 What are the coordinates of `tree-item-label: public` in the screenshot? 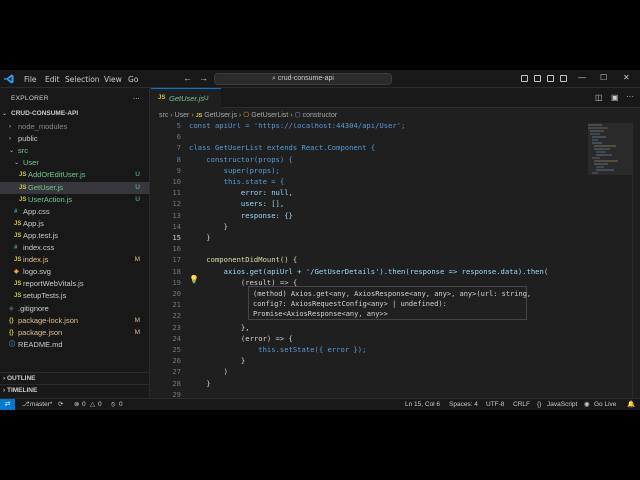 It's located at (28, 139).